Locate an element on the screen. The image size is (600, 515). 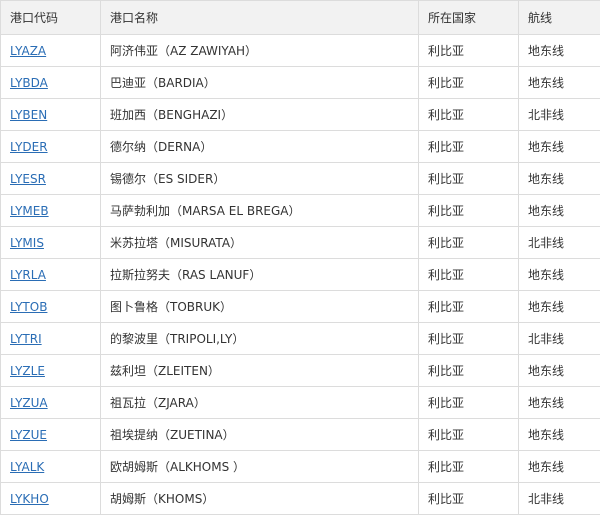
table-row: LYZLE 兹利坦（ZLEITEN）利比亚地东线 is located at coordinates (300, 371).